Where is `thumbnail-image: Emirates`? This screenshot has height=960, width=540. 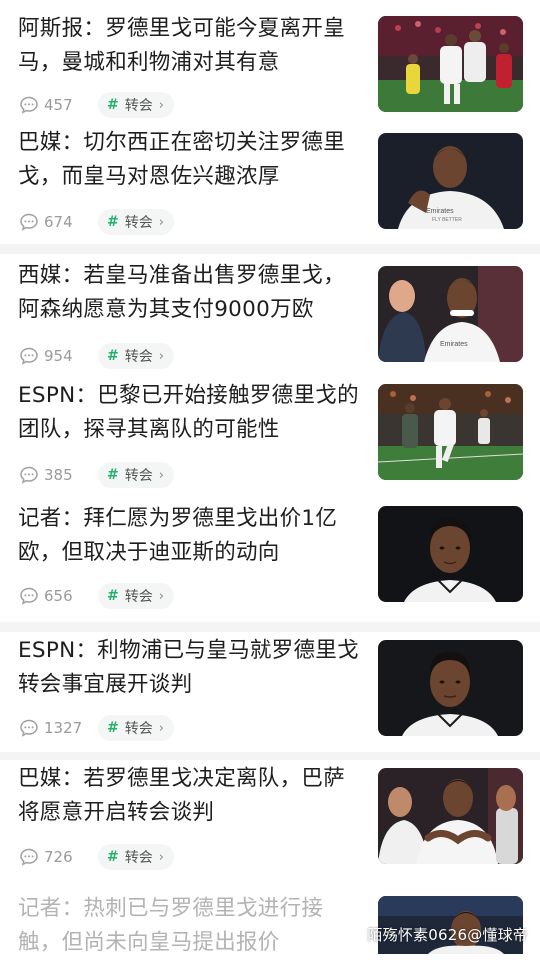
thumbnail-image: Emirates is located at coordinates (450, 314).